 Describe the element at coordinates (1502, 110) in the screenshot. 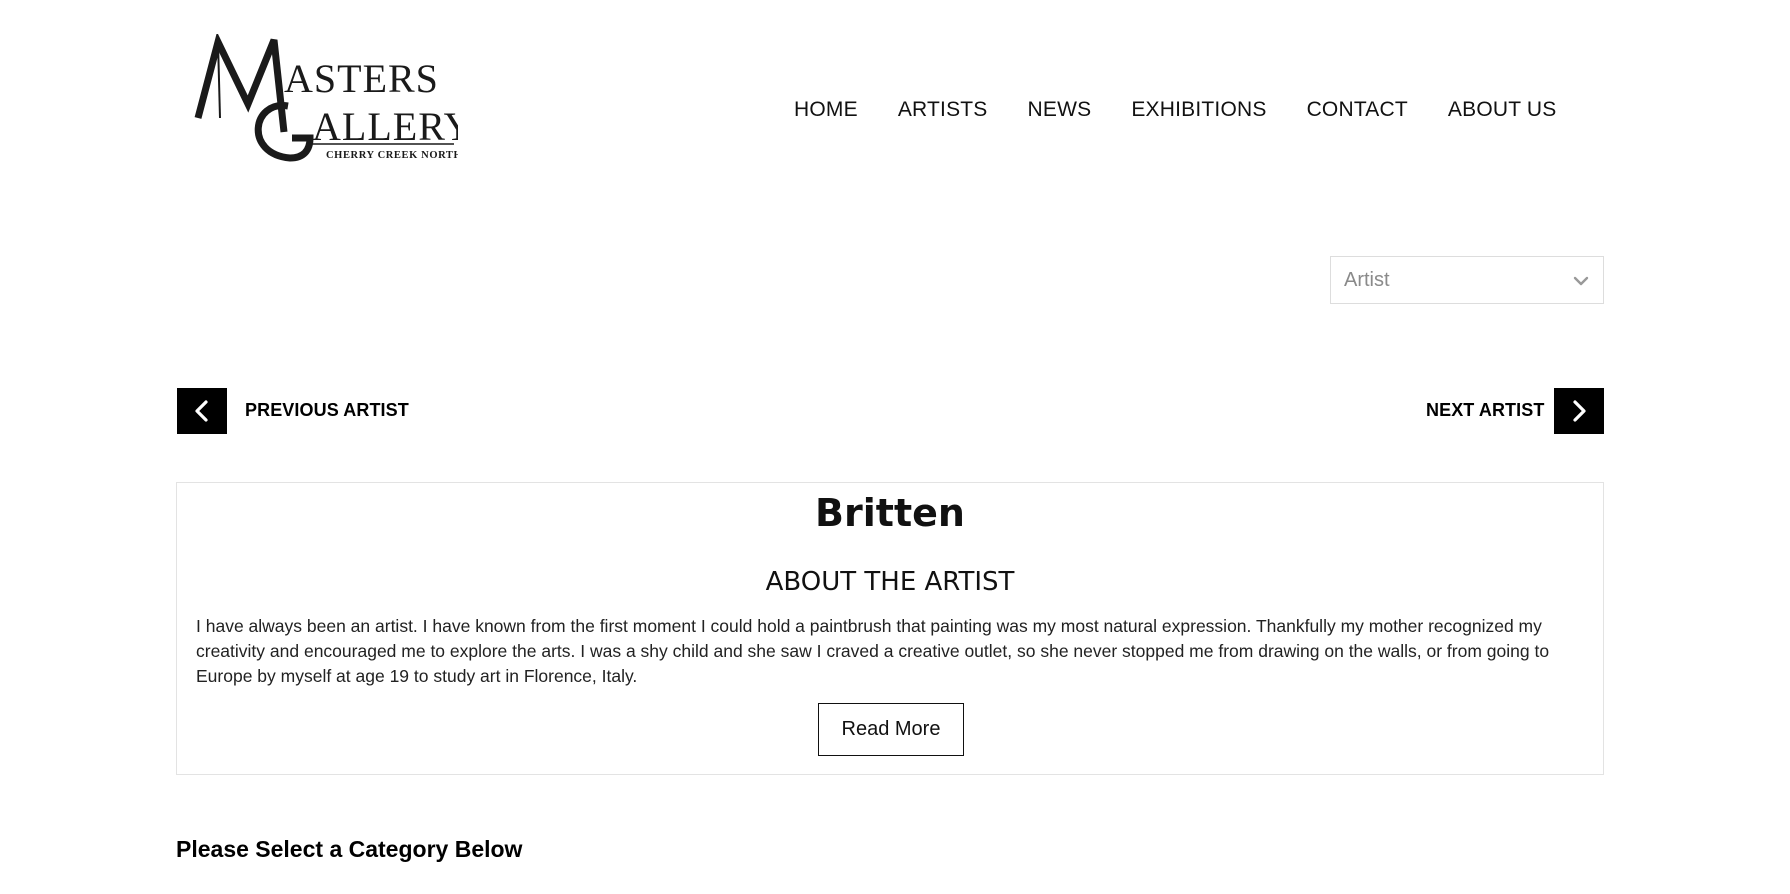

I see `nav-about-us: ABOUT US` at that location.